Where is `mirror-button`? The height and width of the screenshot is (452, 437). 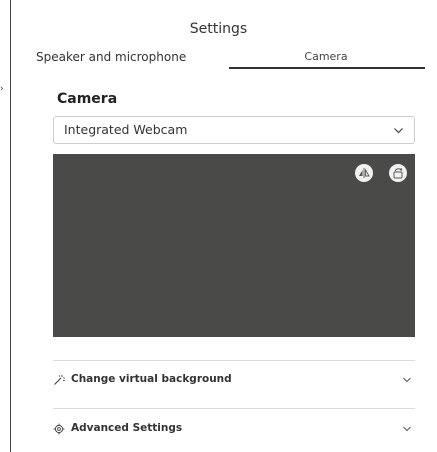
mirror-button is located at coordinates (364, 173).